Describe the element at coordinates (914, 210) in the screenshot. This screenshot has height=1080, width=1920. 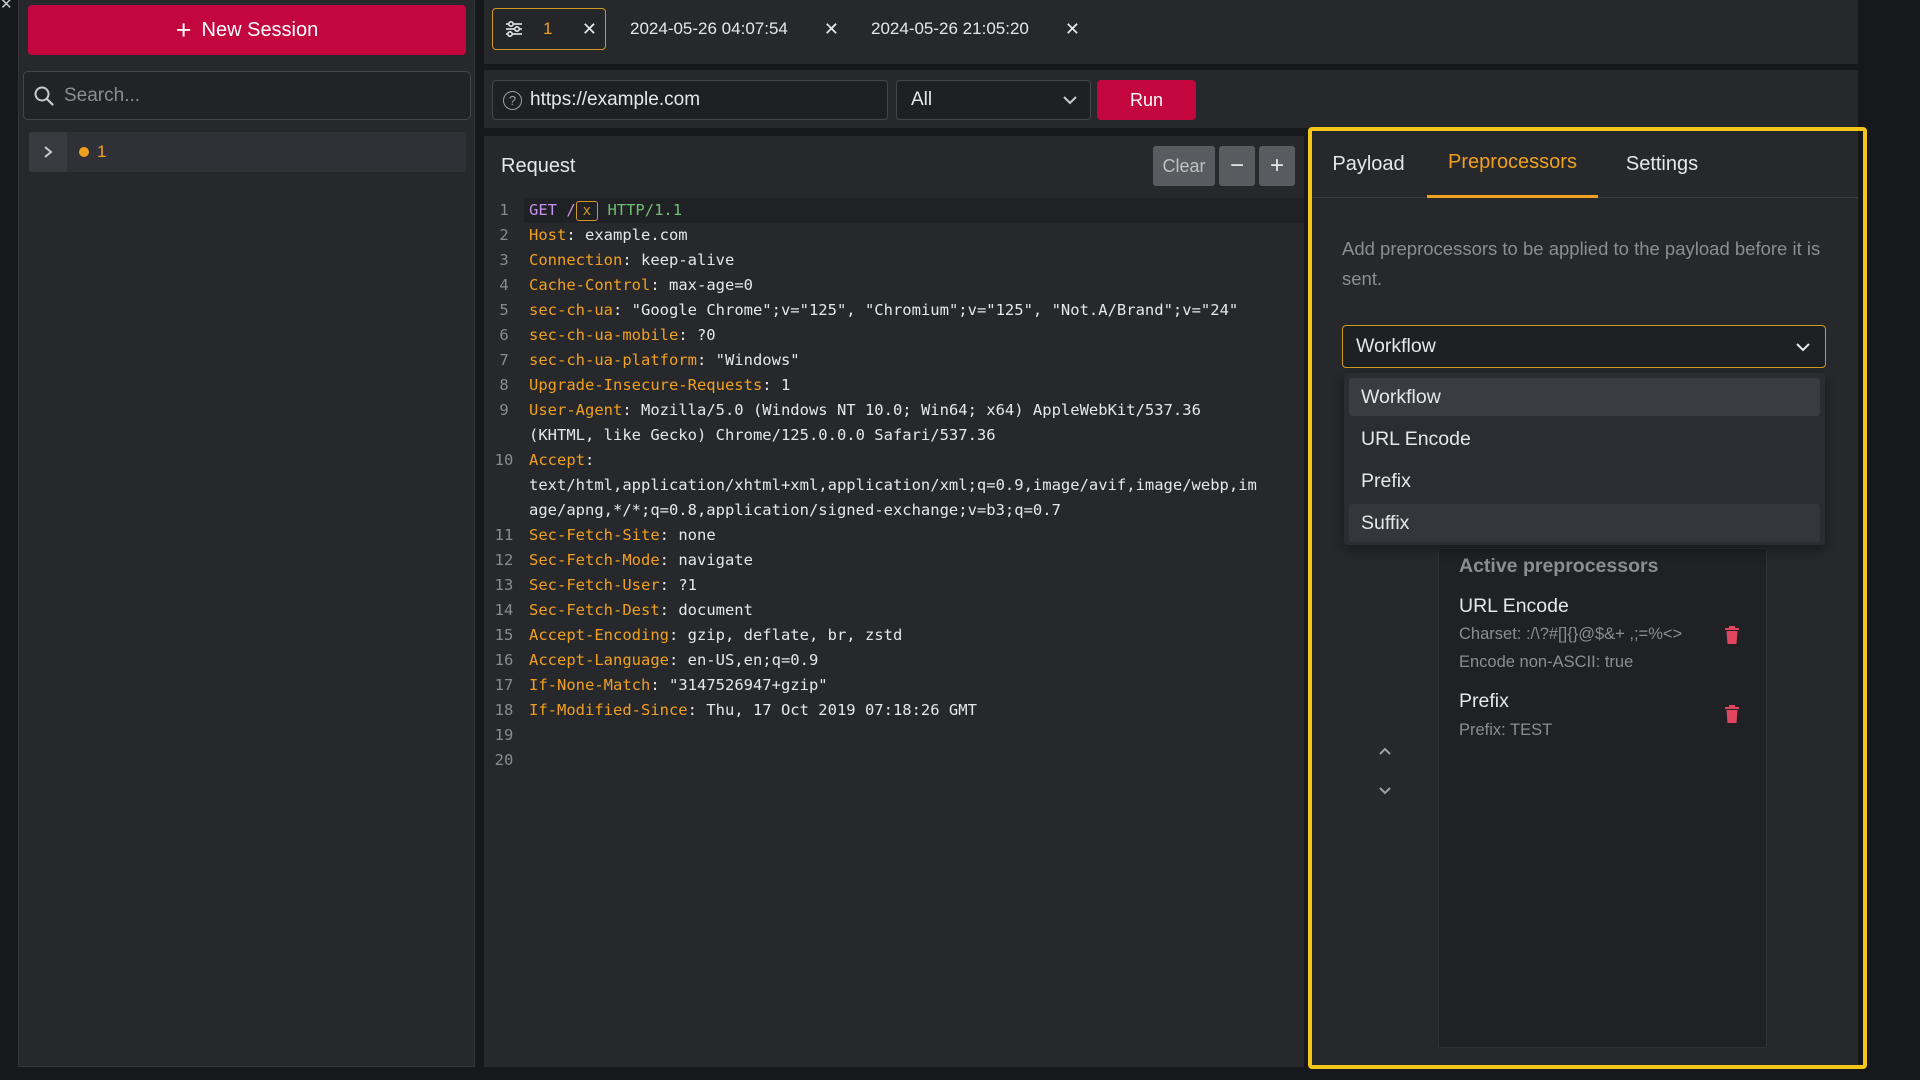
I see `code-text: GET / x HTTP/1.1` at that location.